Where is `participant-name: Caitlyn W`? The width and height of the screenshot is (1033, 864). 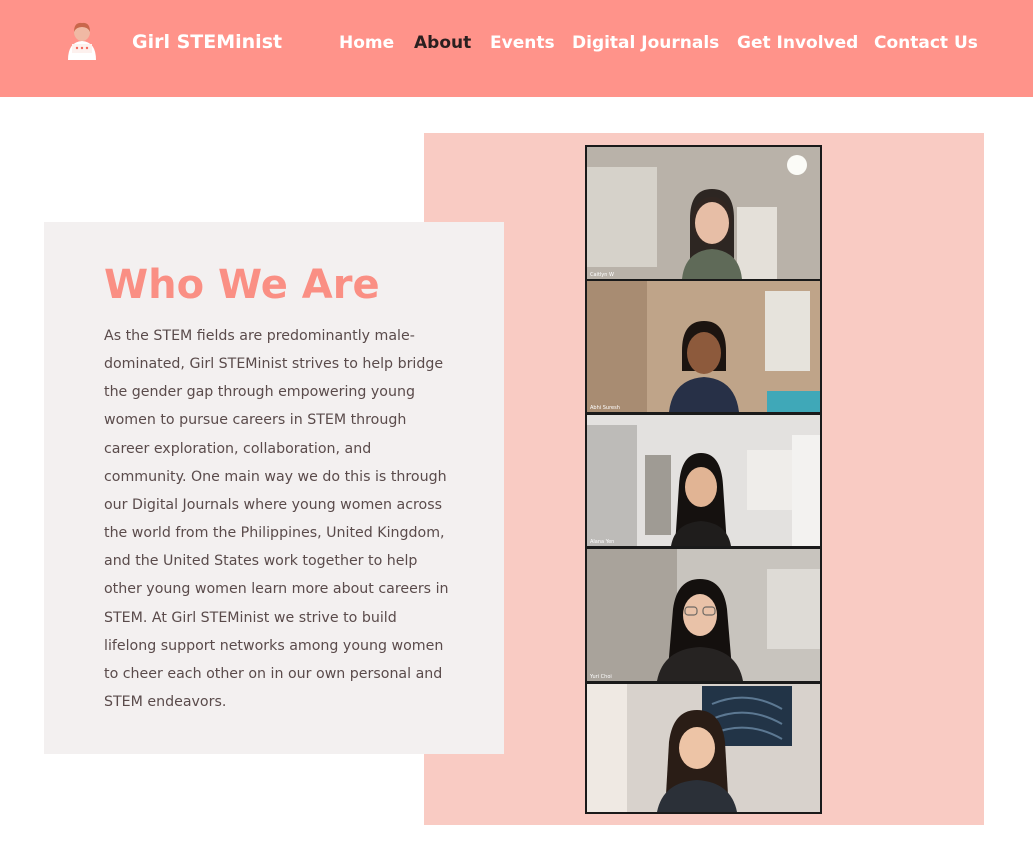
participant-name: Caitlyn W is located at coordinates (602, 275).